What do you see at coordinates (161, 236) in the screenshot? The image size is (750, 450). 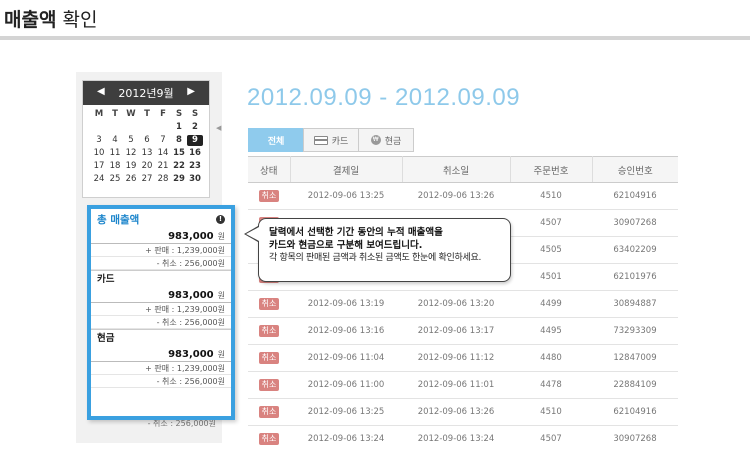 I see `summary-total-amount: 983,000 원` at bounding box center [161, 236].